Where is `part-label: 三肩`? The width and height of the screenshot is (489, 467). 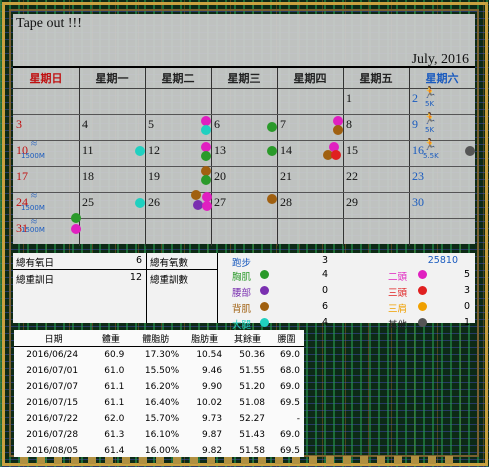 part-label: 三肩 is located at coordinates (398, 309).